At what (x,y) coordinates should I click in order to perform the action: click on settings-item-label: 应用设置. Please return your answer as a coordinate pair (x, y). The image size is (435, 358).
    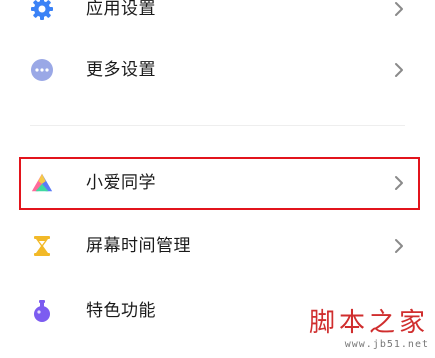
    Looking at the image, I should click on (121, 9).